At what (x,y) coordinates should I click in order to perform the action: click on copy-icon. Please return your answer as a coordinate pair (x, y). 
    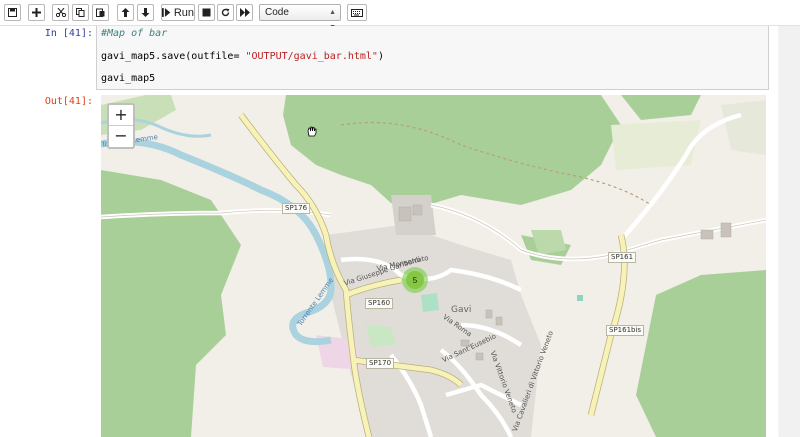
    Looking at the image, I should click on (80, 12).